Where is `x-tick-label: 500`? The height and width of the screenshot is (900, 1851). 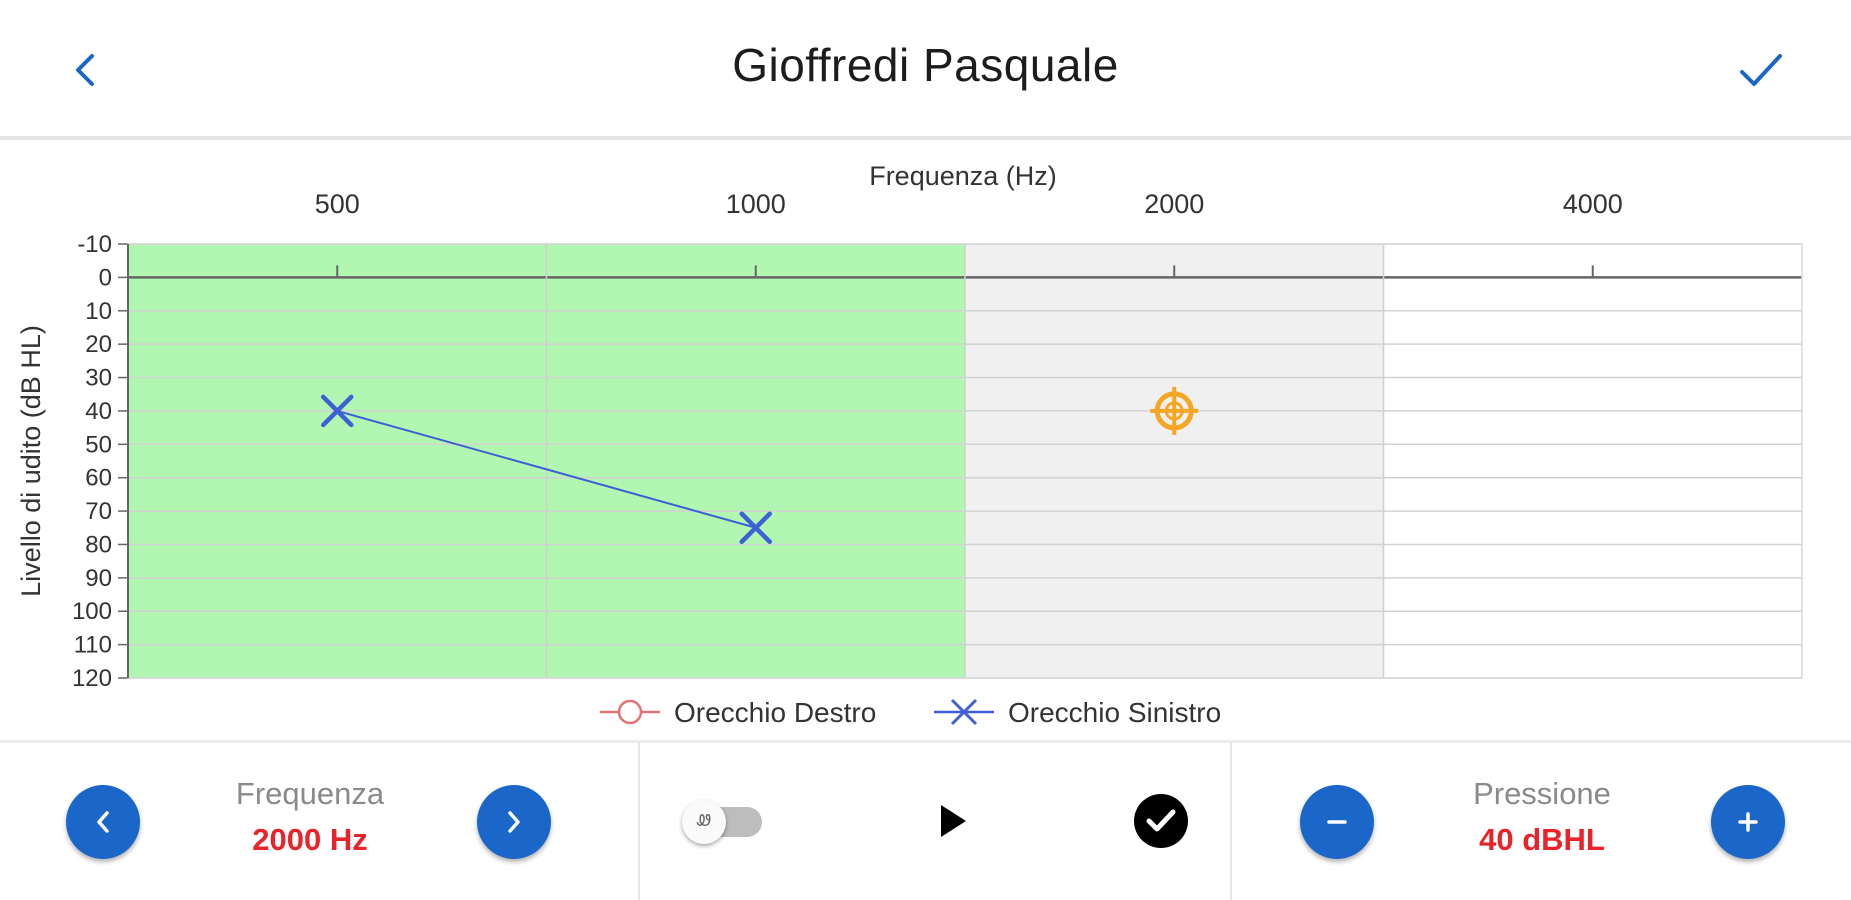
x-tick-label: 500 is located at coordinates (337, 204).